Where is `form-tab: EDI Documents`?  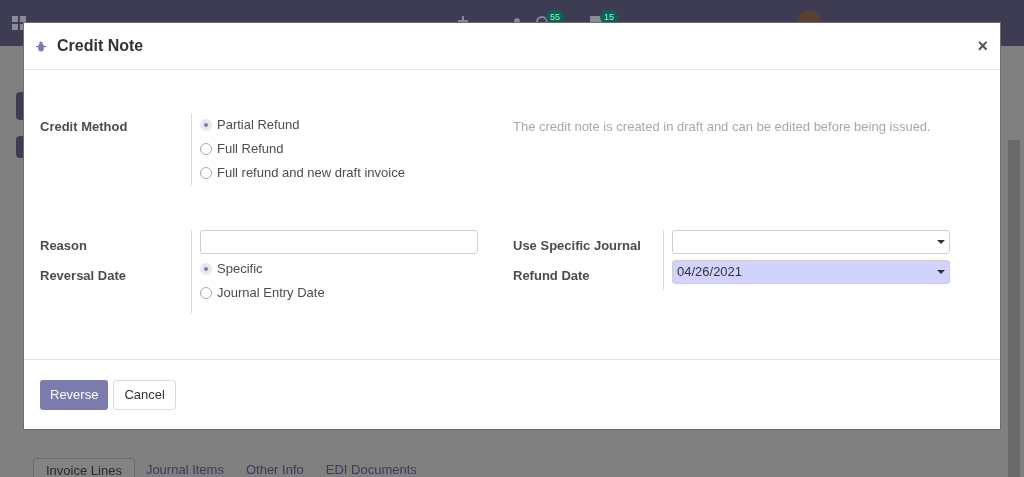
form-tab: EDI Documents is located at coordinates (371, 467).